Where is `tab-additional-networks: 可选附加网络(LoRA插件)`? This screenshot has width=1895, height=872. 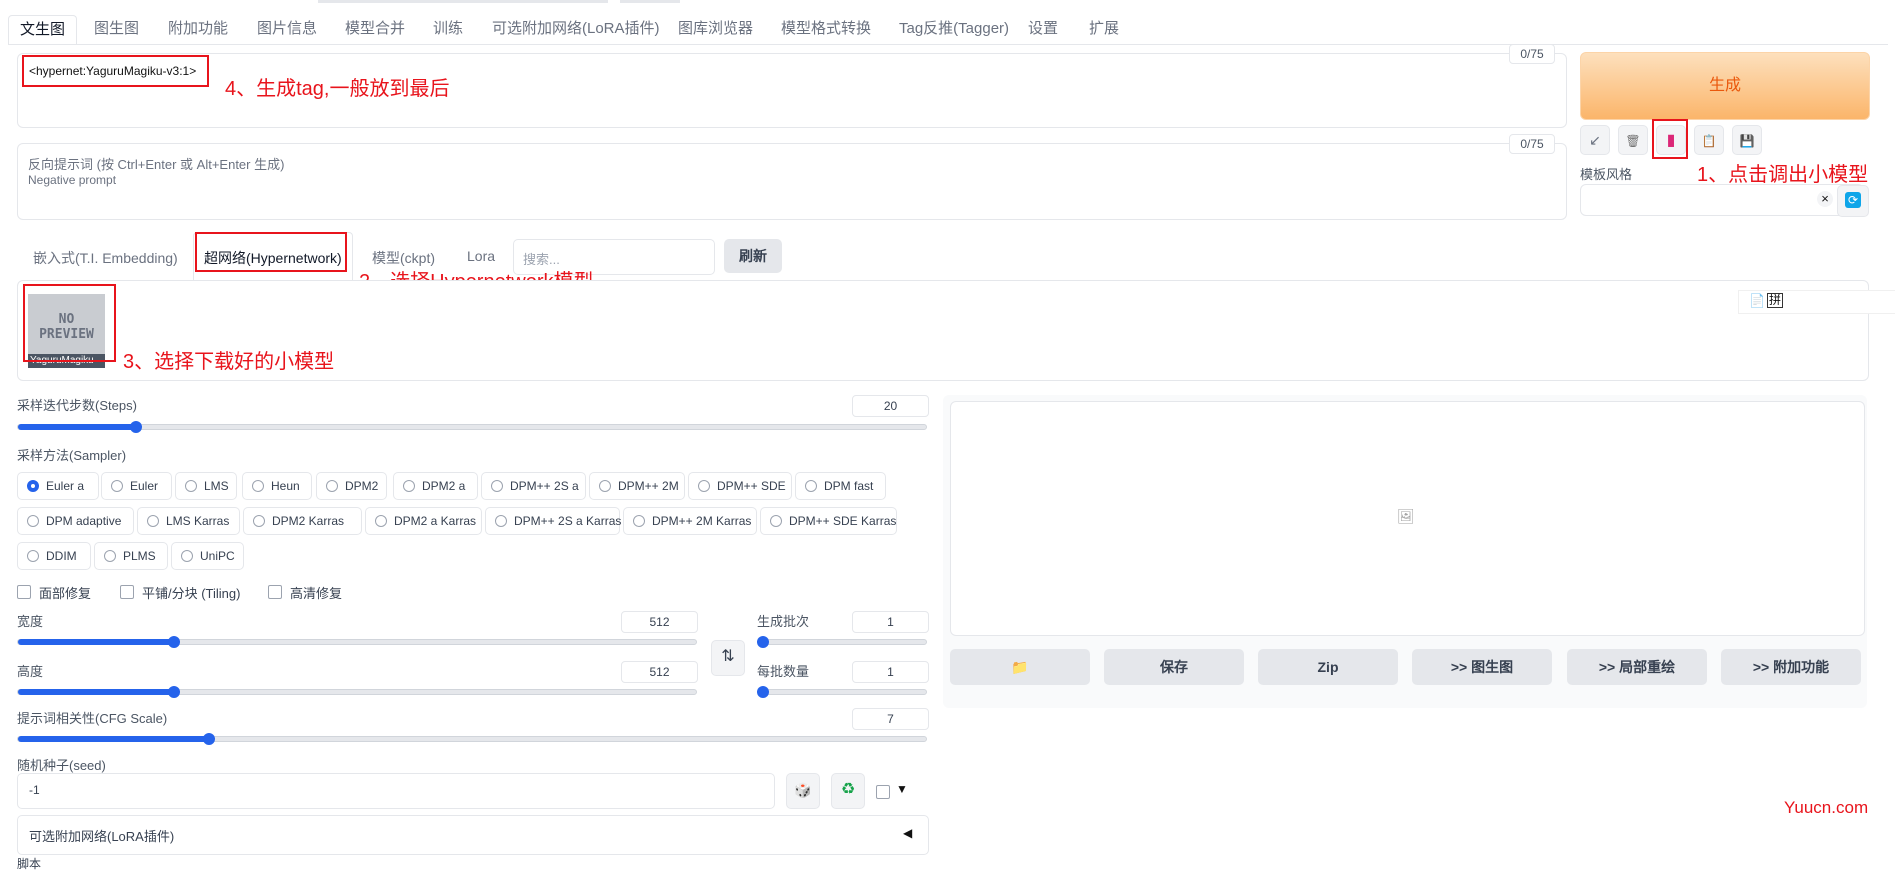 tab-additional-networks: 可选附加网络(LoRA插件) is located at coordinates (576, 29).